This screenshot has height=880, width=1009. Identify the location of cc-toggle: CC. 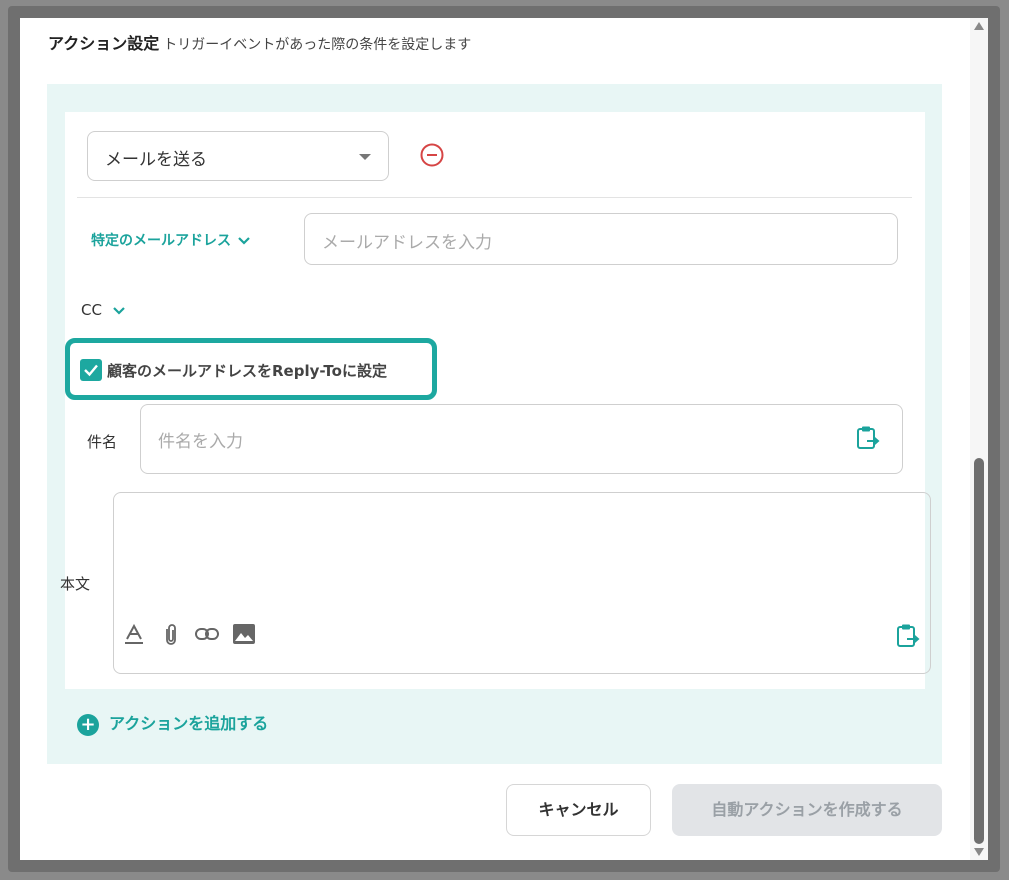
(103, 310).